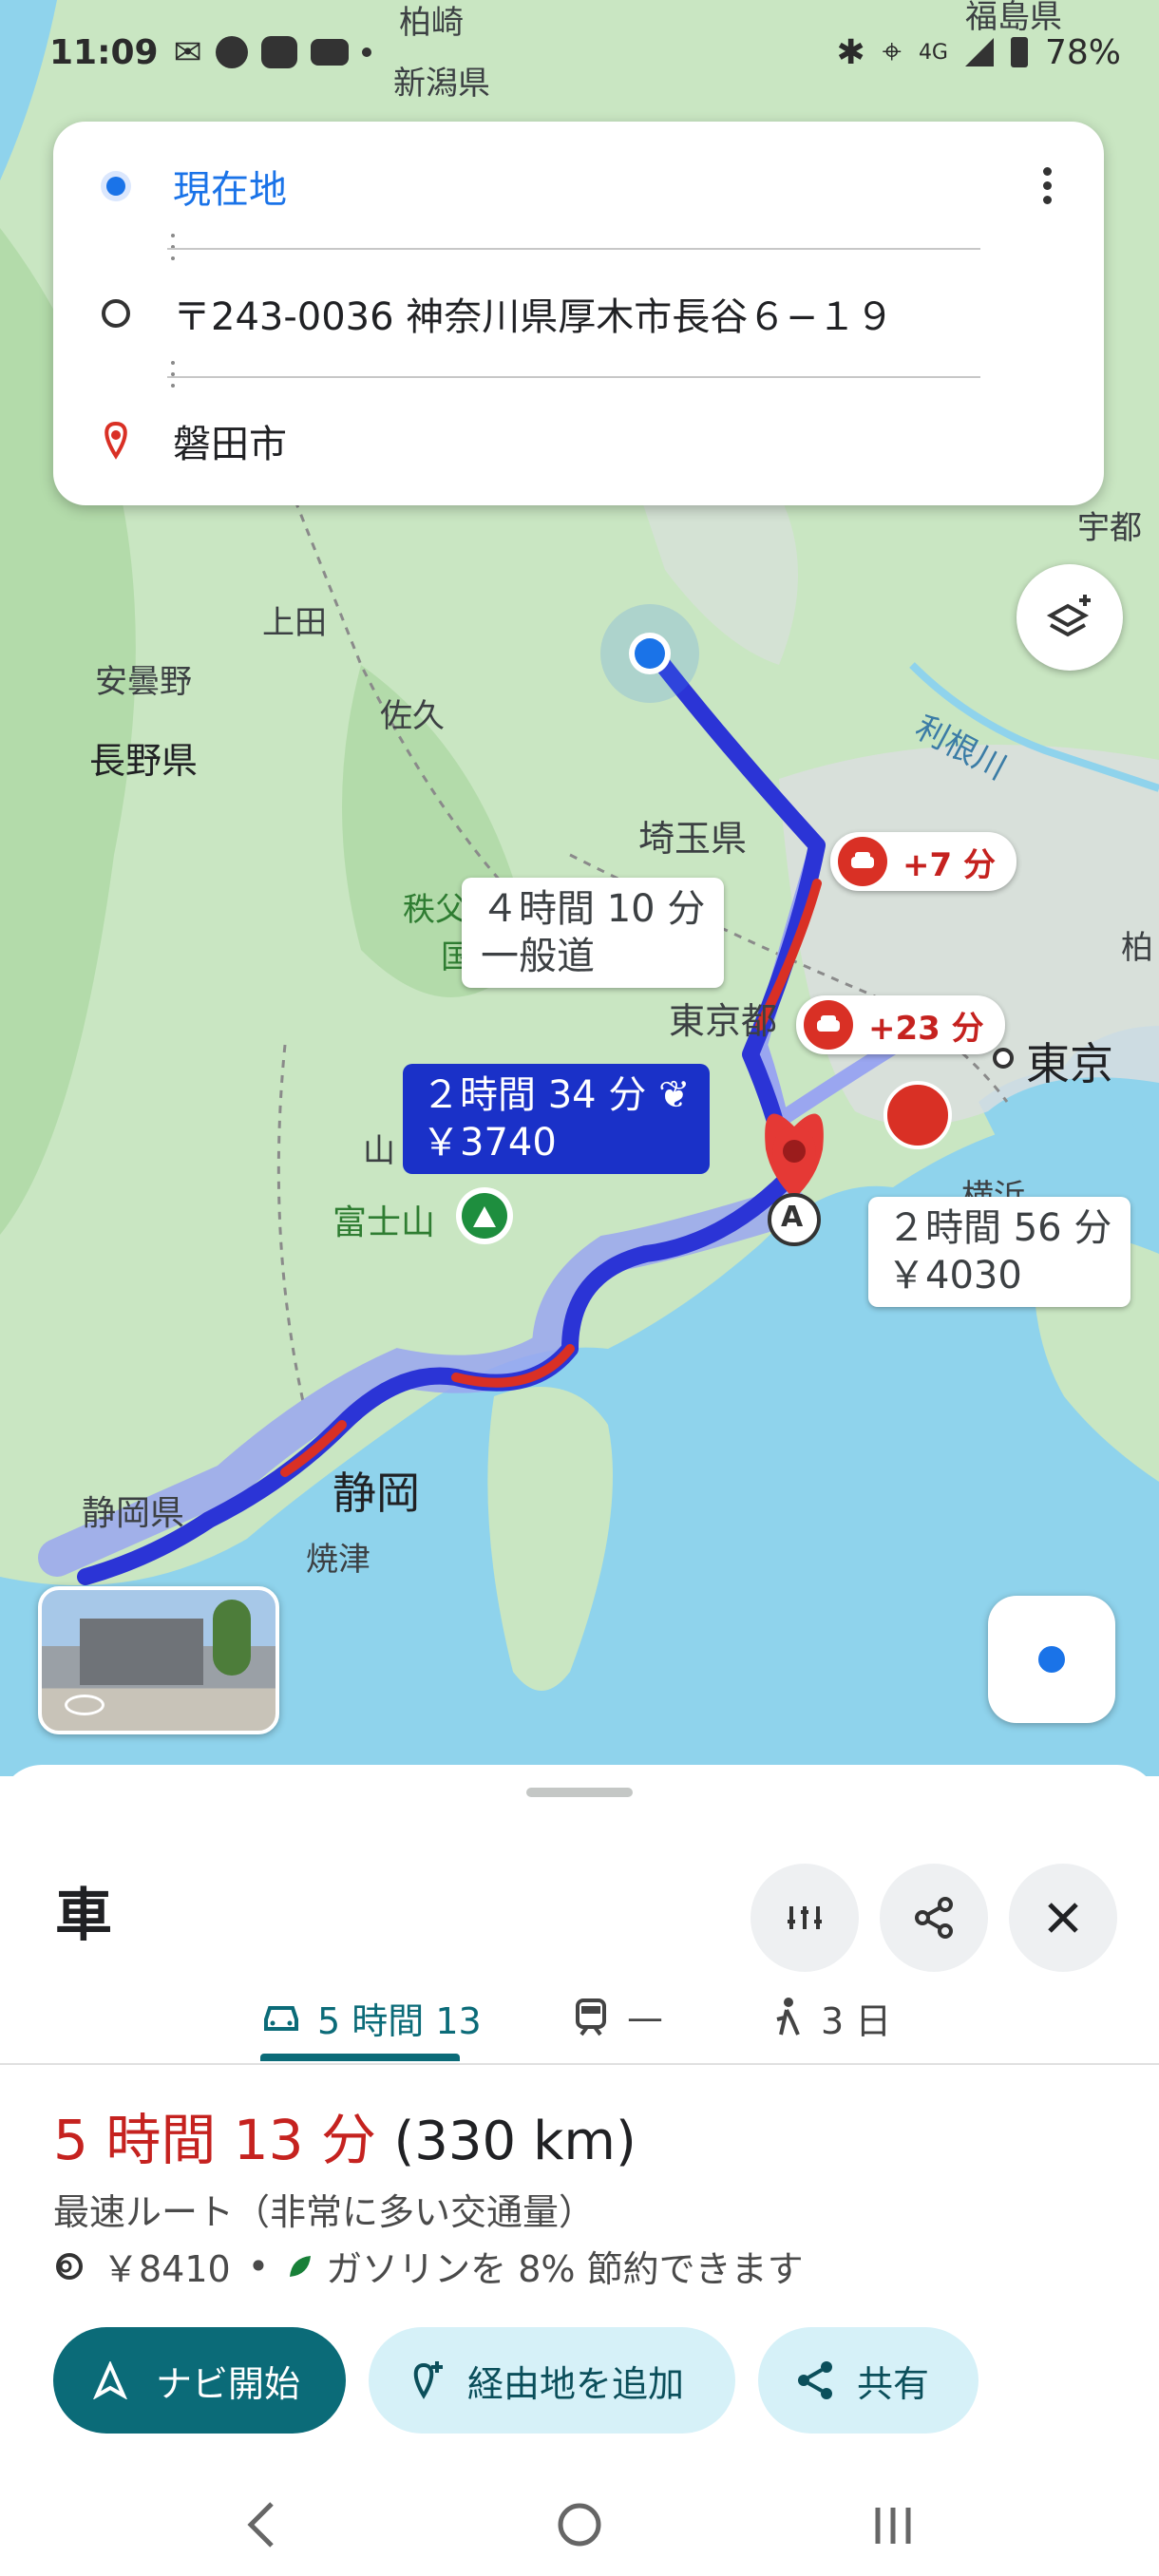 The width and height of the screenshot is (1159, 2576). I want to click on alt-route-cost: ￥4030, so click(954, 1275).